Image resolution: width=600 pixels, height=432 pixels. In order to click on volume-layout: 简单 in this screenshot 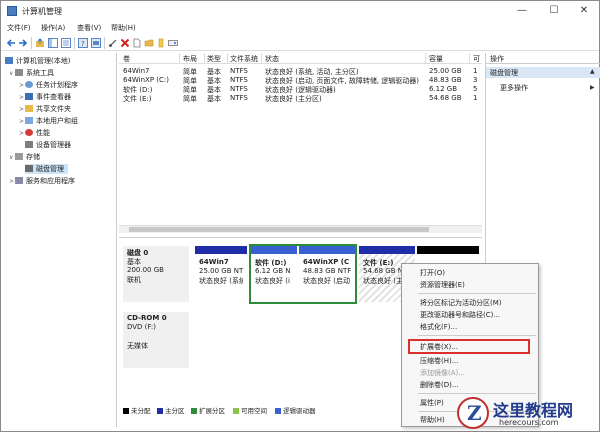, I will do `click(190, 99)`.